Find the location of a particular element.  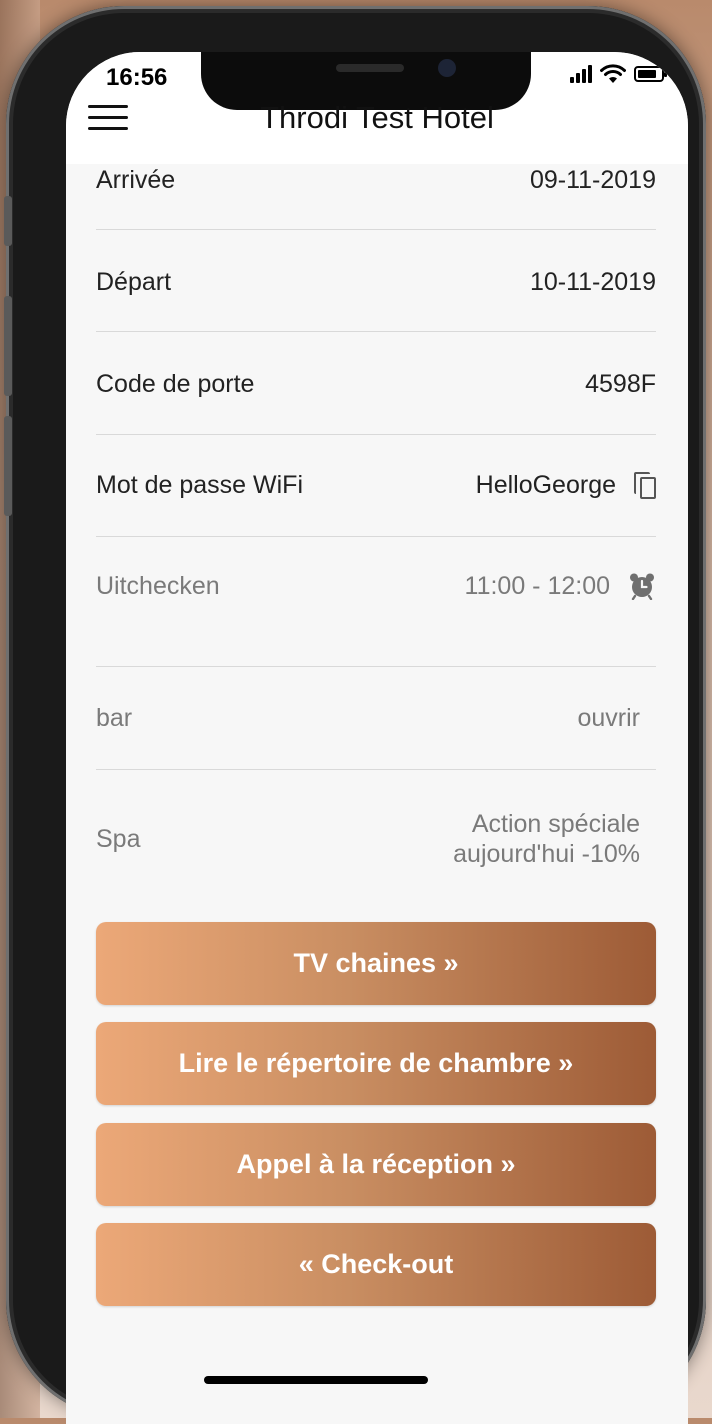

bar-value: ouvrir is located at coordinates (608, 717).